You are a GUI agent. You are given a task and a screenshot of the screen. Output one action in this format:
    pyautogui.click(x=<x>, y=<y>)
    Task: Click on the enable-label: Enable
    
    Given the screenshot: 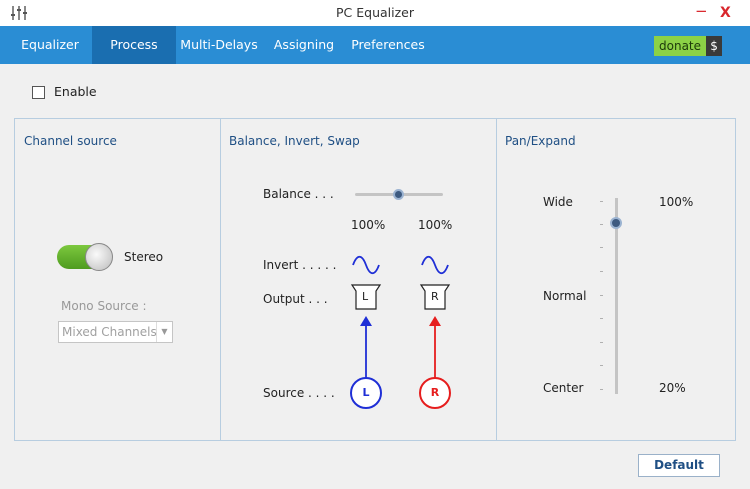 What is the action you would take?
    pyautogui.click(x=75, y=91)
    